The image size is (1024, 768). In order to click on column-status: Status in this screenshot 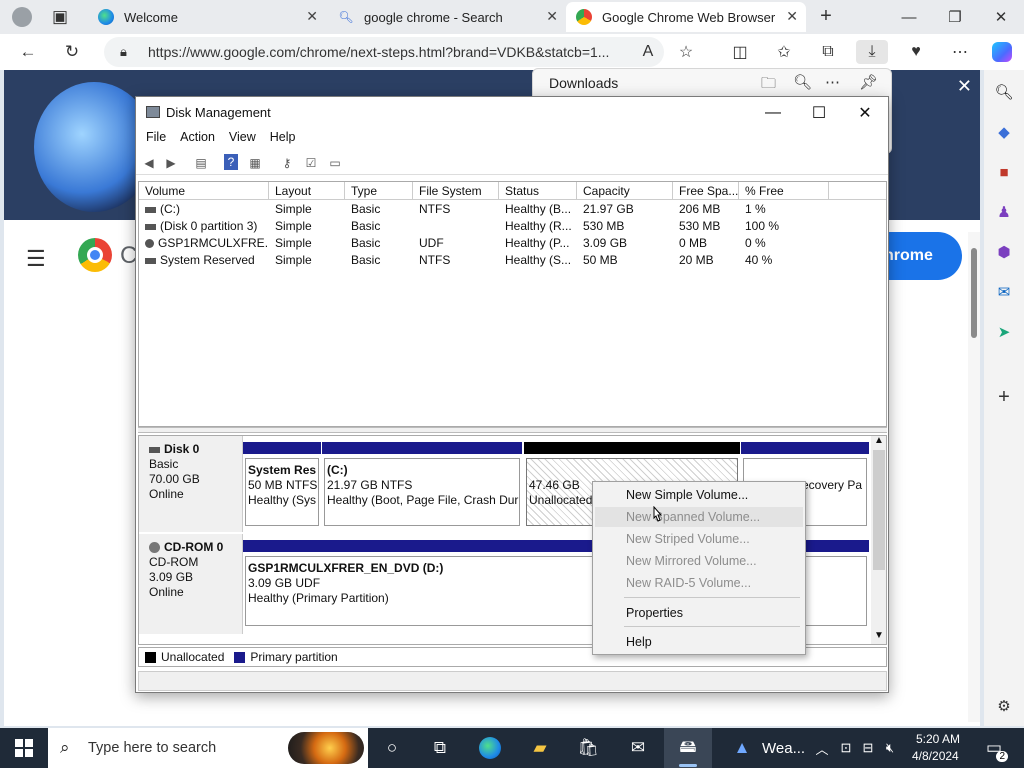, I will do `click(538, 191)`.